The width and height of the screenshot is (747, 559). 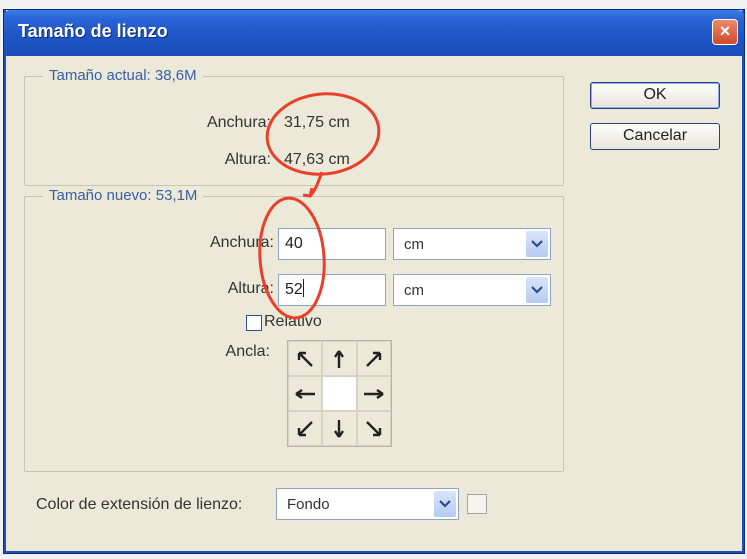 I want to click on new-width-input: 40, so click(x=332, y=244).